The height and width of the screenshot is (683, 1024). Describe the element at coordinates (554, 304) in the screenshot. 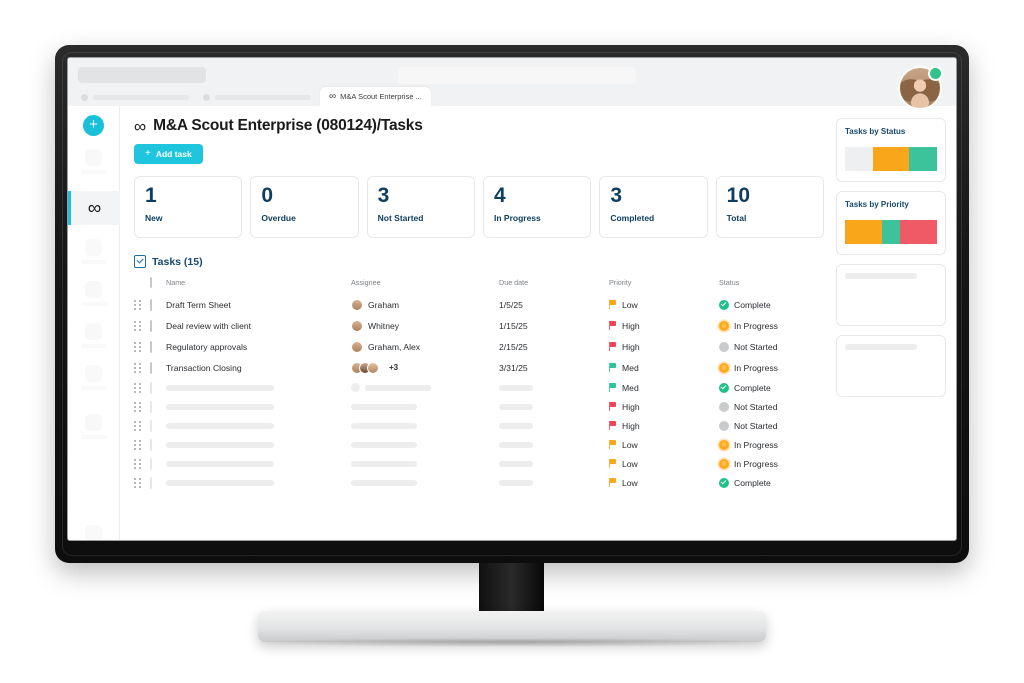

I see `due-date-cell: 1/5/25` at that location.